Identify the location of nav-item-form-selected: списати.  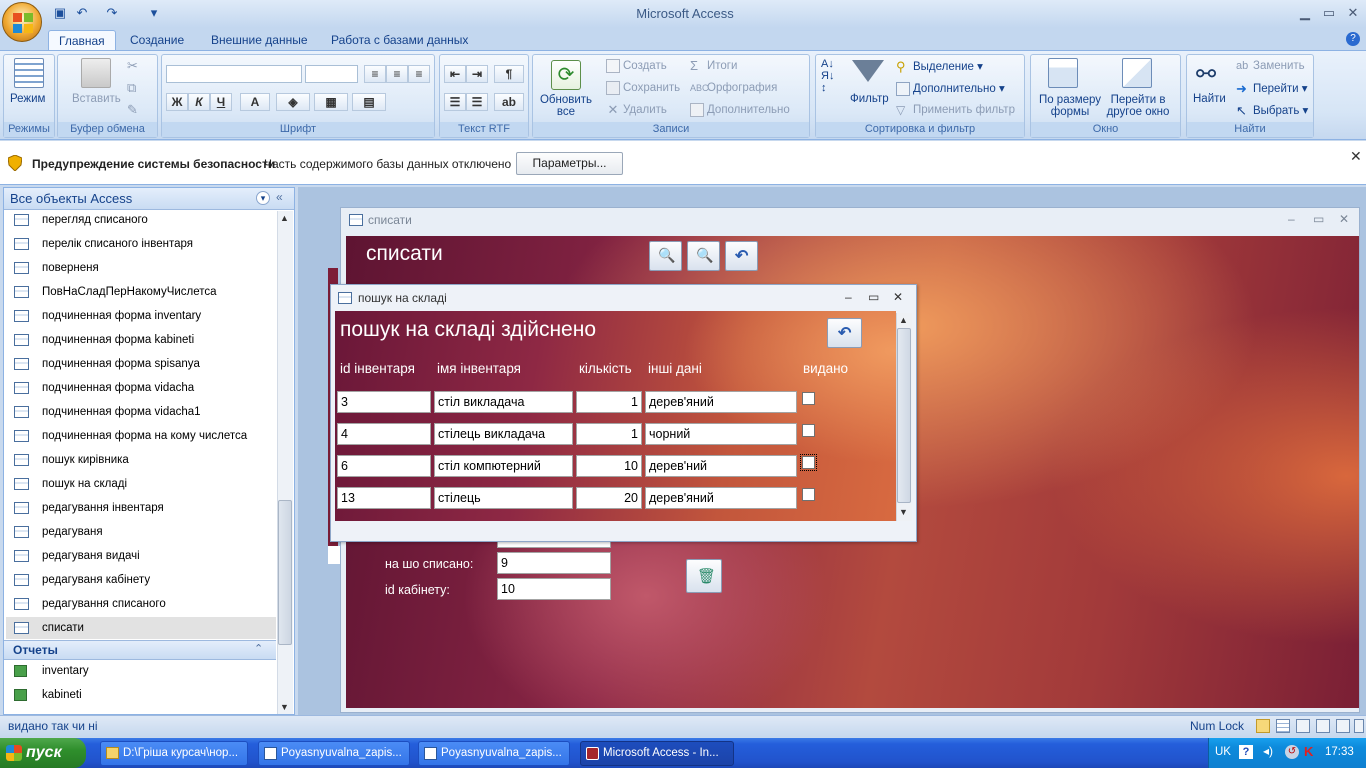
(141, 628).